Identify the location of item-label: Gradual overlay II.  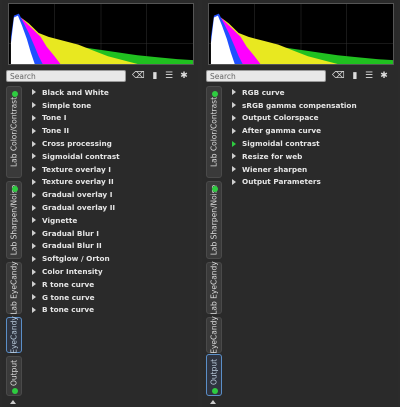
(79, 208).